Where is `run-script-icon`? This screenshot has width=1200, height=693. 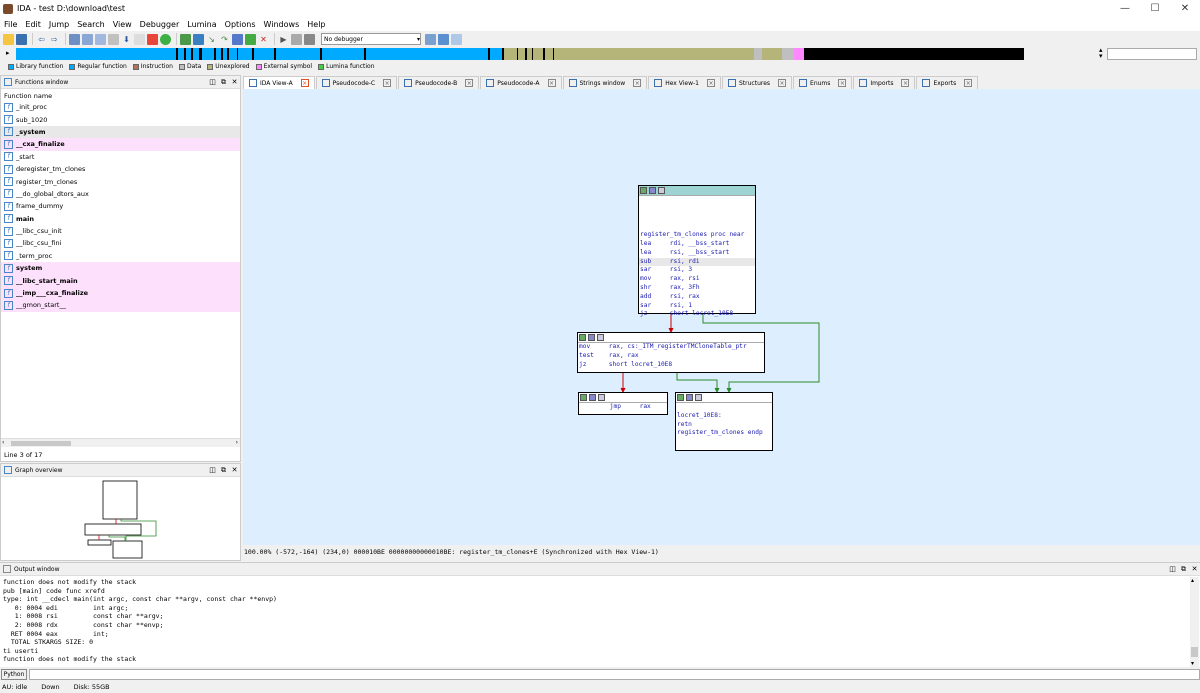
run-script-icon is located at coordinates (165, 39).